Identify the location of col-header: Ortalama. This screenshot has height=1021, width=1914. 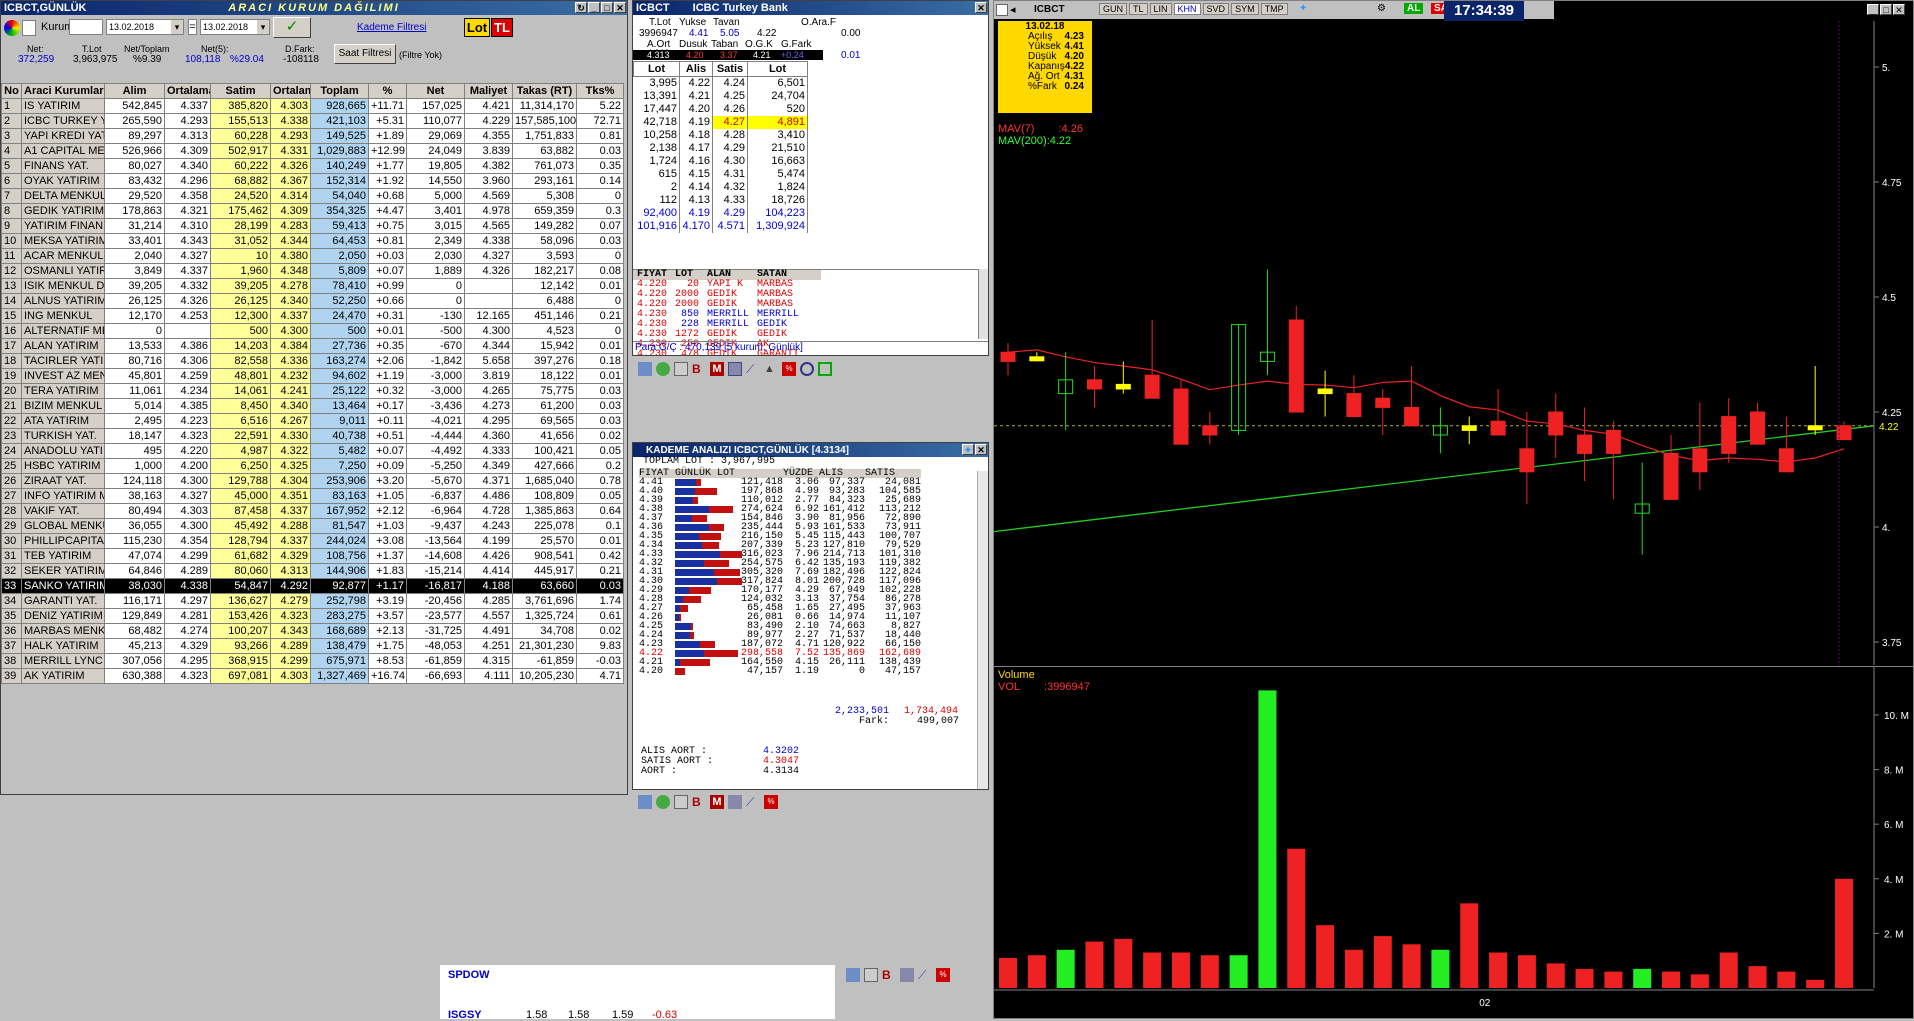
(187, 91).